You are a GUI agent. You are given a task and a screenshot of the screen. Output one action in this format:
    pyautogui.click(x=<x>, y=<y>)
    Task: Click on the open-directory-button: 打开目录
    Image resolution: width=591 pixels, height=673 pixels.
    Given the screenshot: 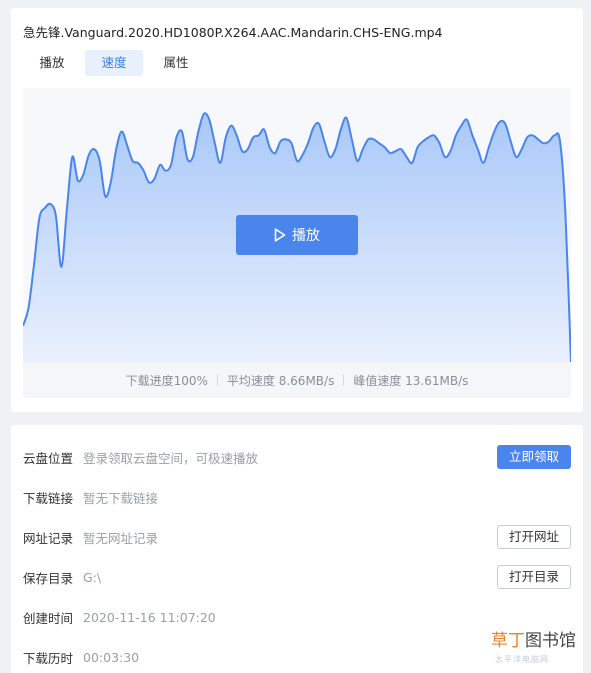 What is the action you would take?
    pyautogui.click(x=533, y=577)
    